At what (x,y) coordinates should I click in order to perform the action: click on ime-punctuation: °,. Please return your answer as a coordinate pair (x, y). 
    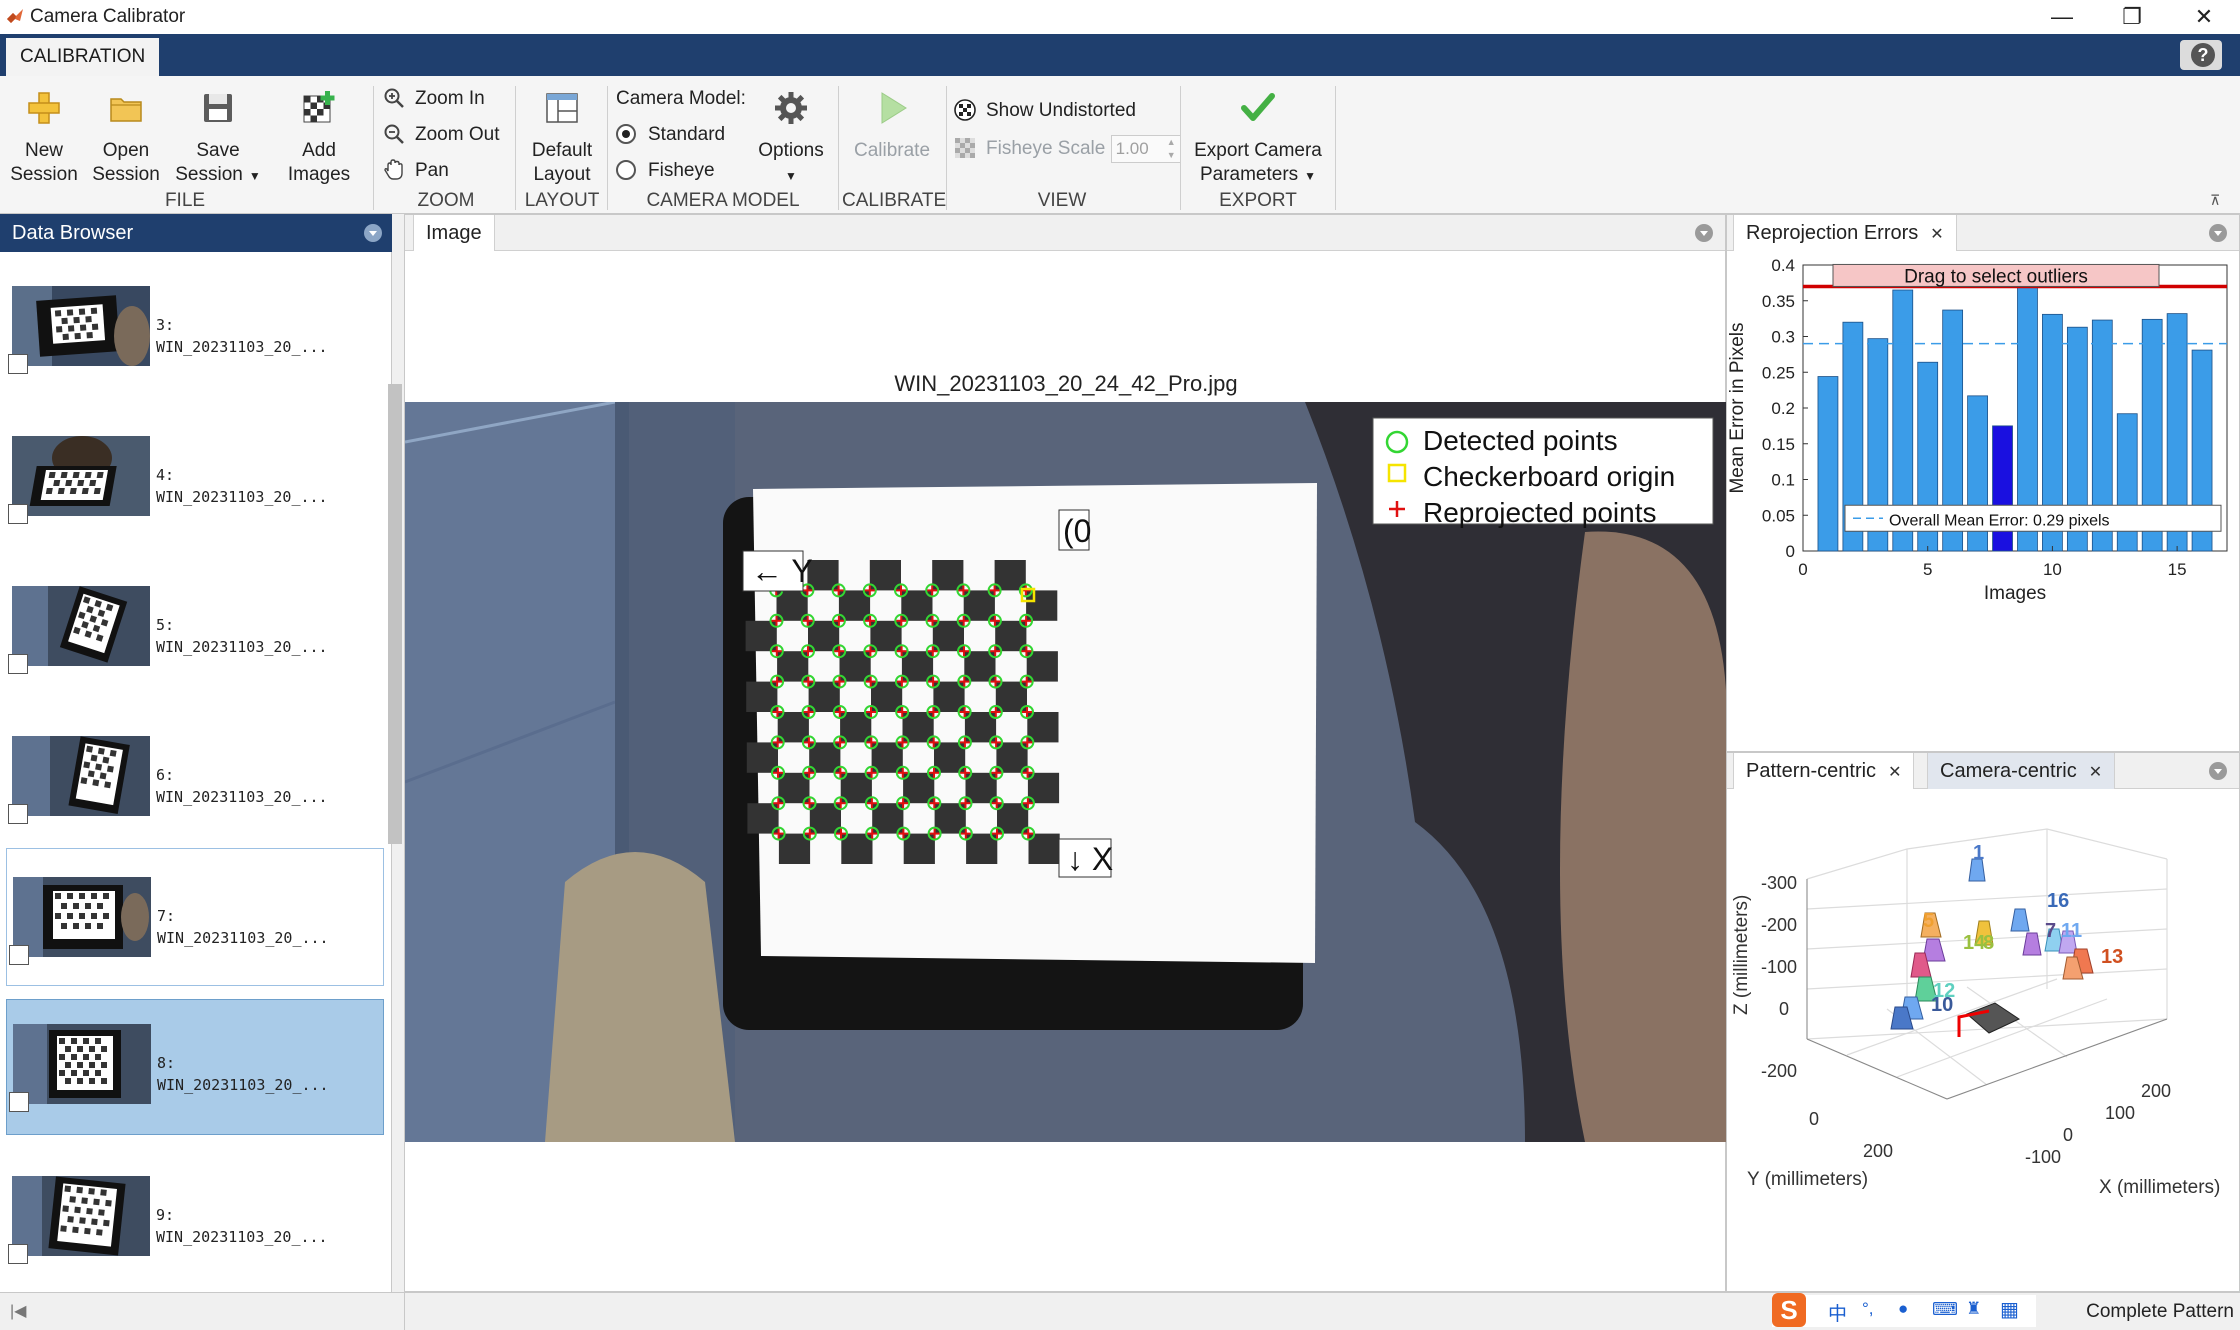
    Looking at the image, I should click on (1868, 1309).